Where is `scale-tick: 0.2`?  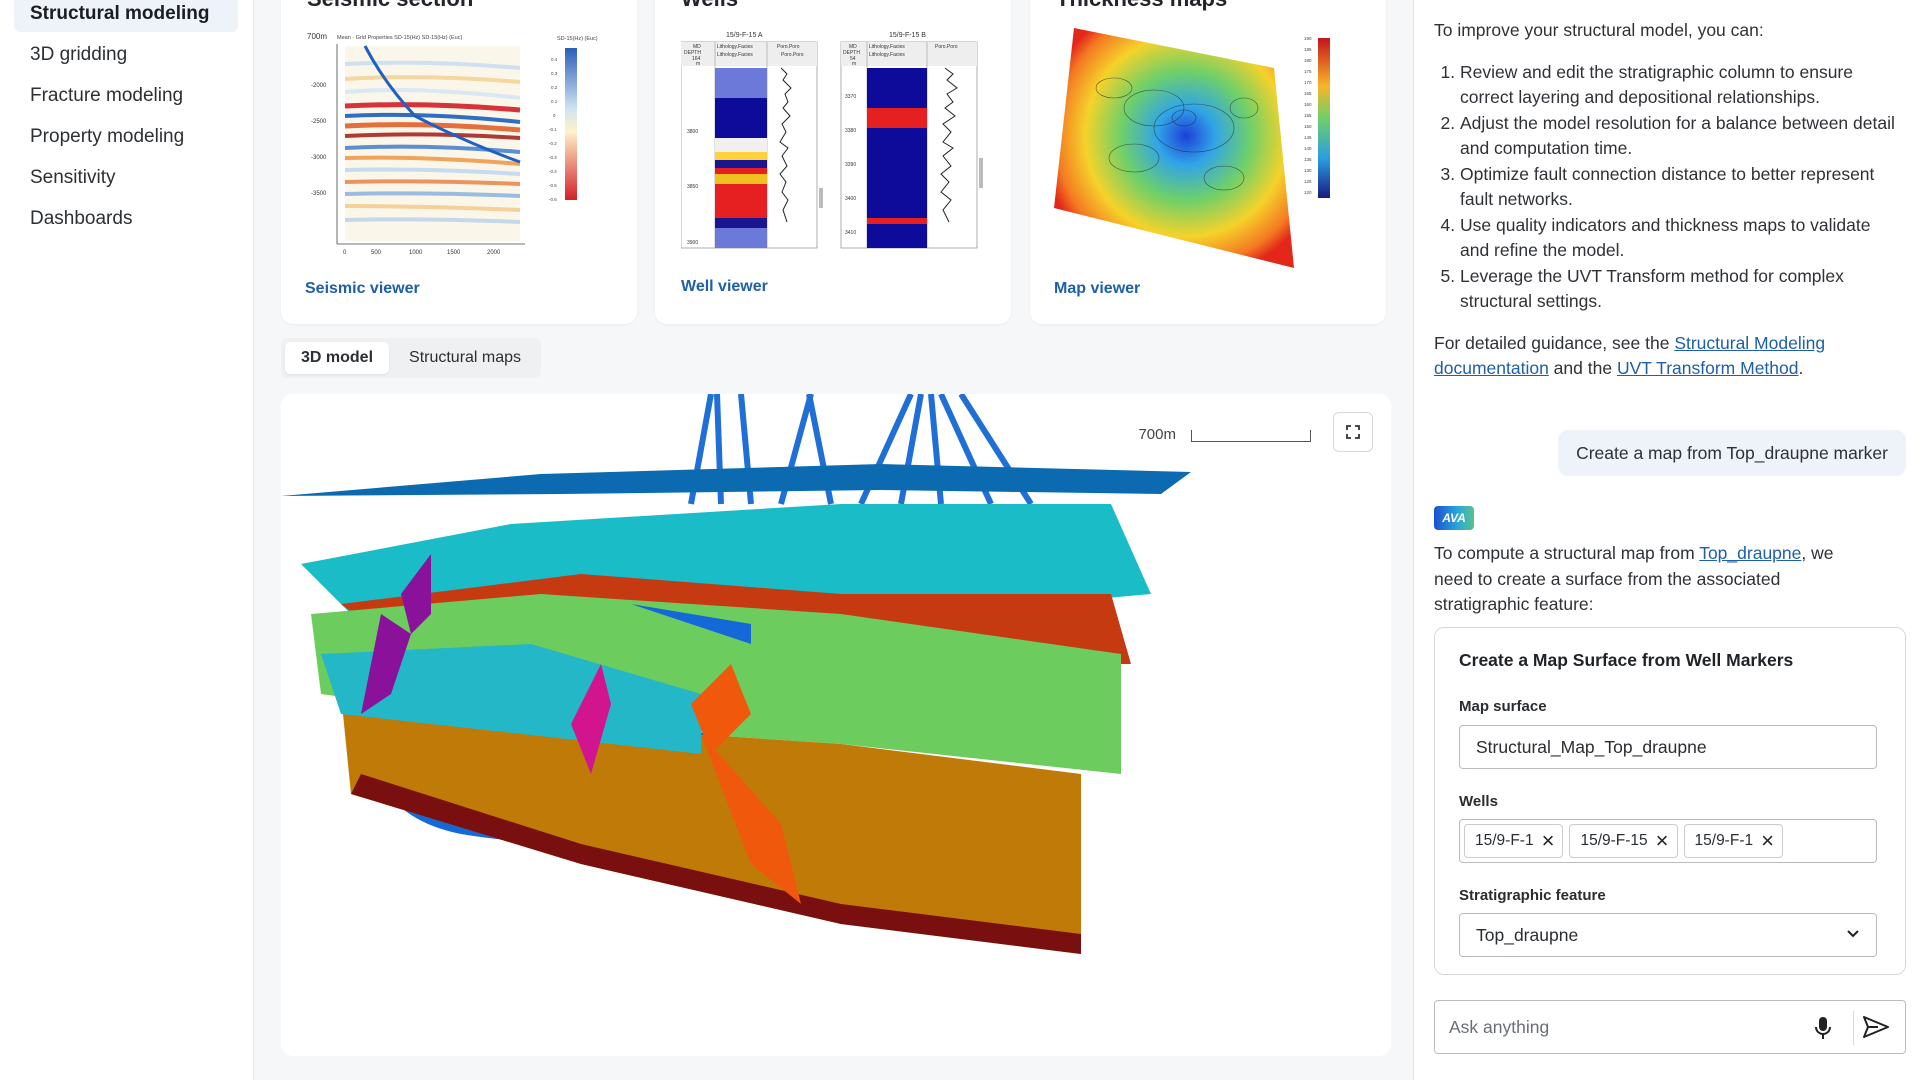
scale-tick: 0.2 is located at coordinates (554, 87).